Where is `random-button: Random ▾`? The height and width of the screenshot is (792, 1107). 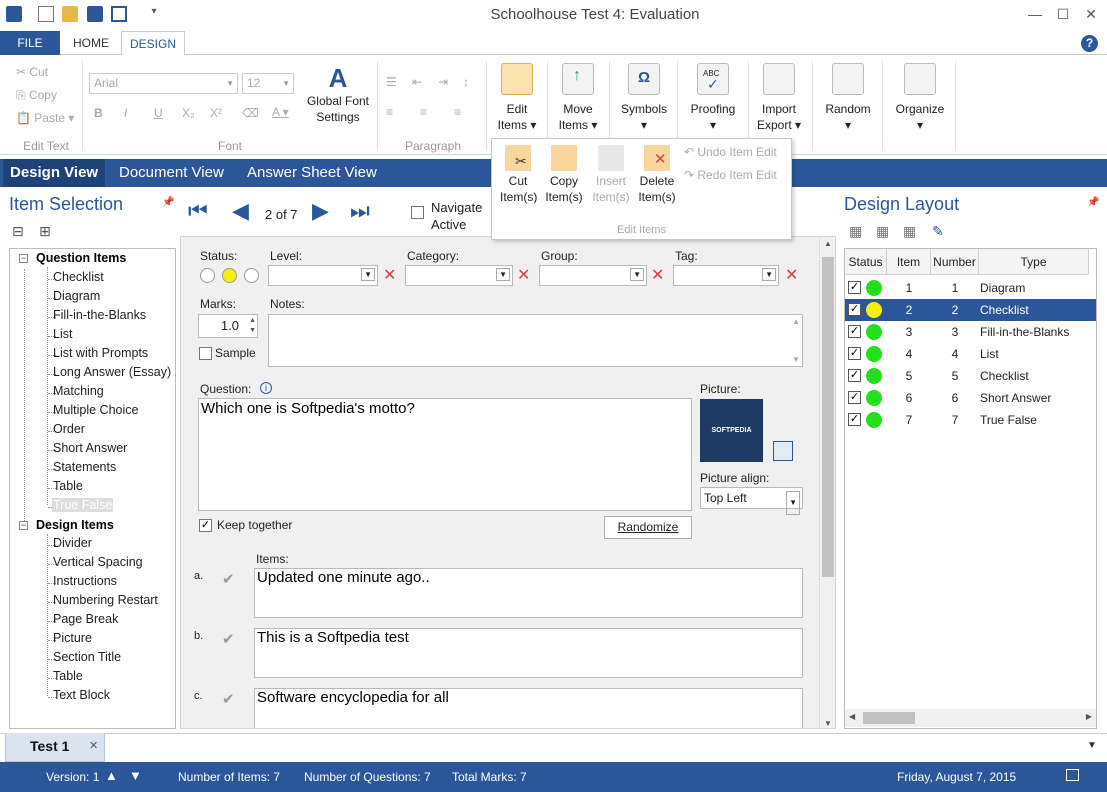 random-button: Random ▾ is located at coordinates (848, 98).